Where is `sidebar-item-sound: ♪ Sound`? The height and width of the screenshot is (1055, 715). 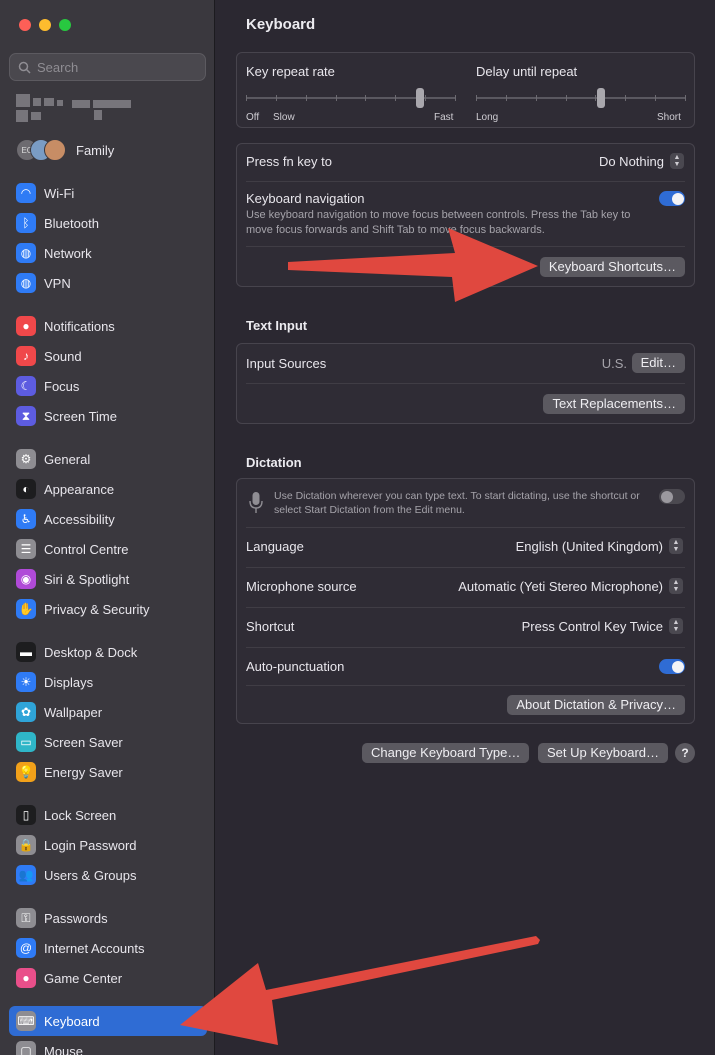
sidebar-item-sound: ♪ Sound is located at coordinates (108, 356).